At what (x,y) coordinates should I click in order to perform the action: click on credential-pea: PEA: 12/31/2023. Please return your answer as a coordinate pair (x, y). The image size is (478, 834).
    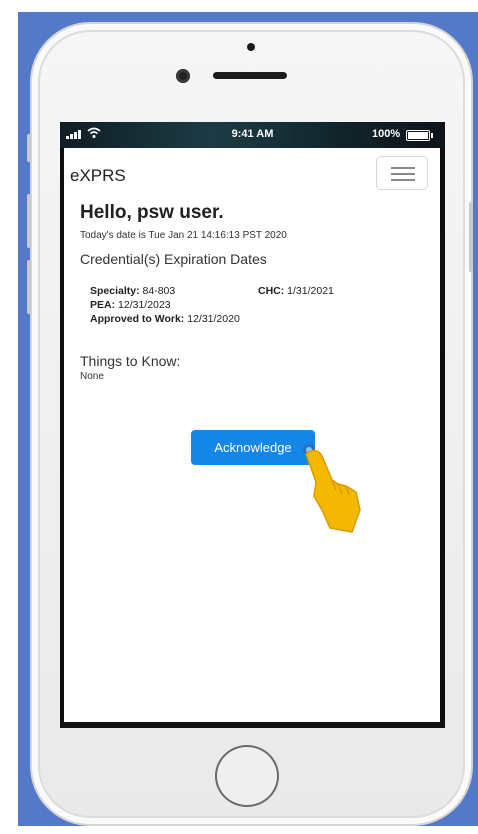
    Looking at the image, I should click on (130, 305).